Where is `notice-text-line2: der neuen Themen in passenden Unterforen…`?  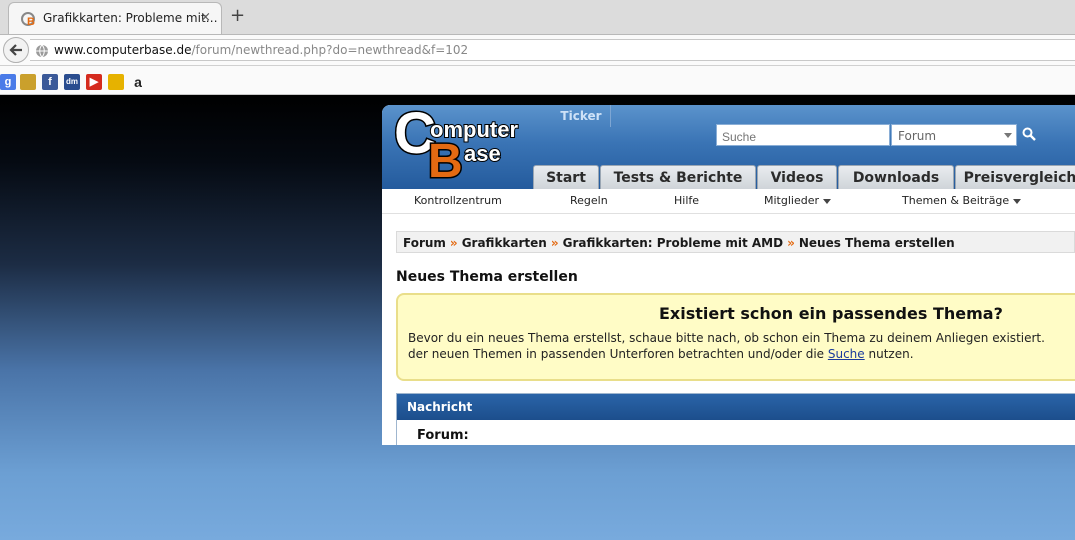
notice-text-line2: der neuen Themen in passenden Unterforen… is located at coordinates (661, 354).